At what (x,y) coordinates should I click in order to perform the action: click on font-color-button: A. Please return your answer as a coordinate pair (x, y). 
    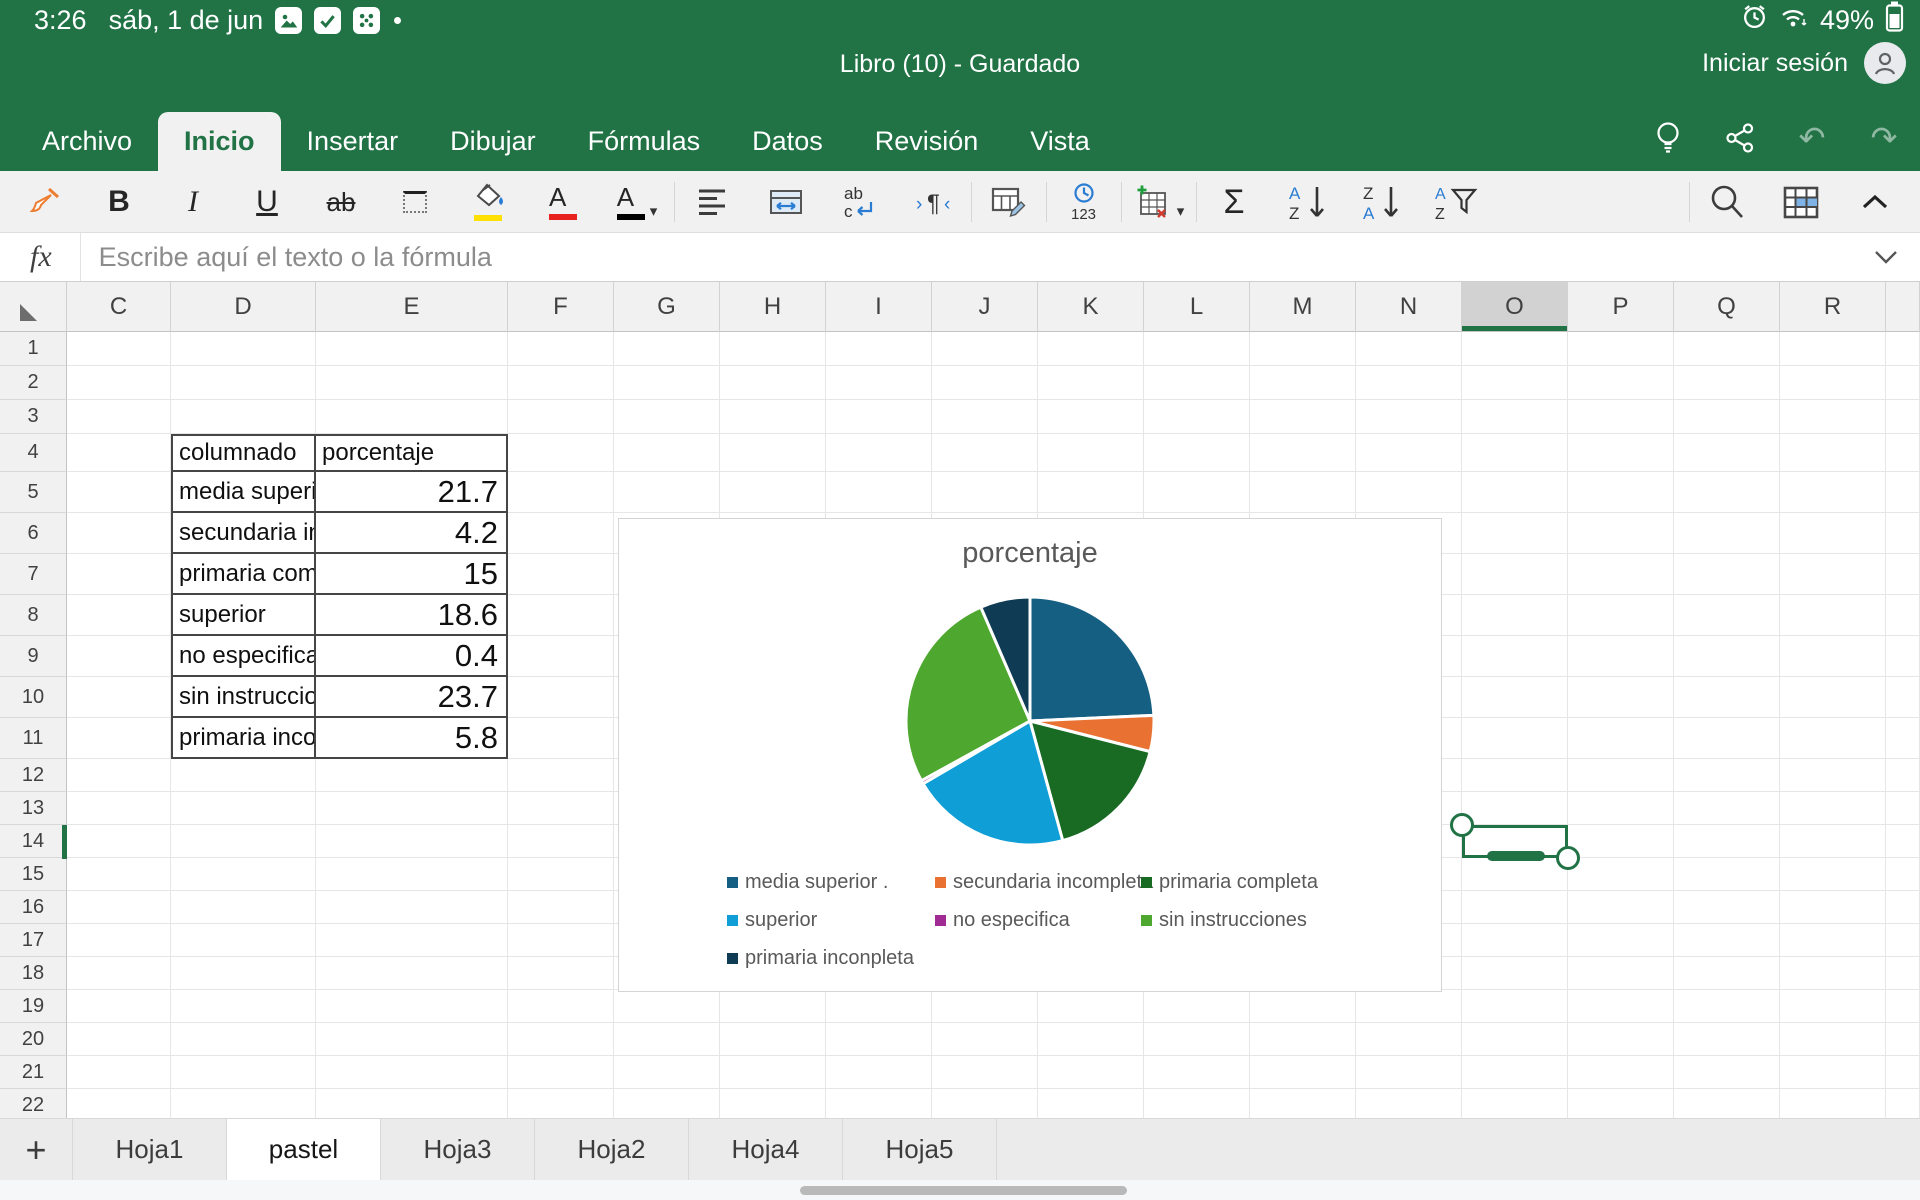
    Looking at the image, I should click on (563, 201).